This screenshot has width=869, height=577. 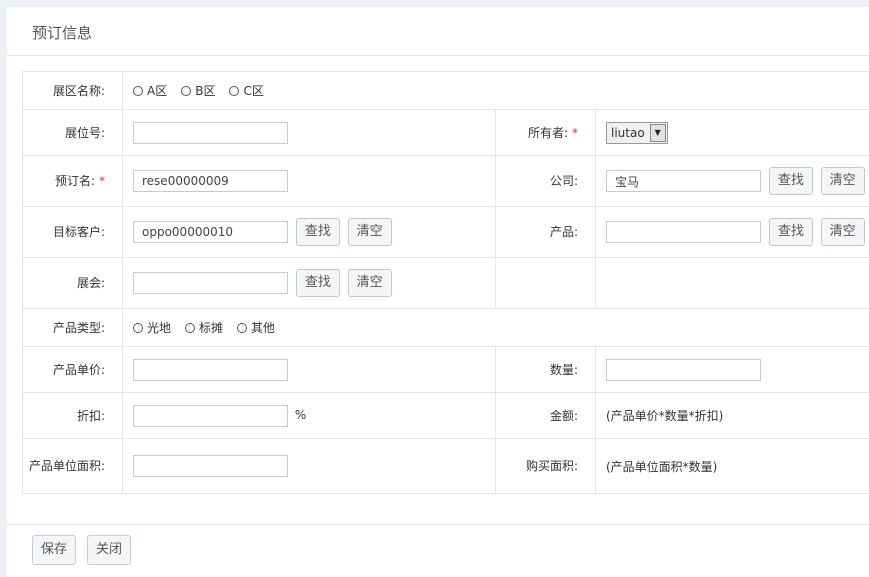 I want to click on row-booth: 展位号: 所有者: * liutao ▼, so click(x=446, y=133).